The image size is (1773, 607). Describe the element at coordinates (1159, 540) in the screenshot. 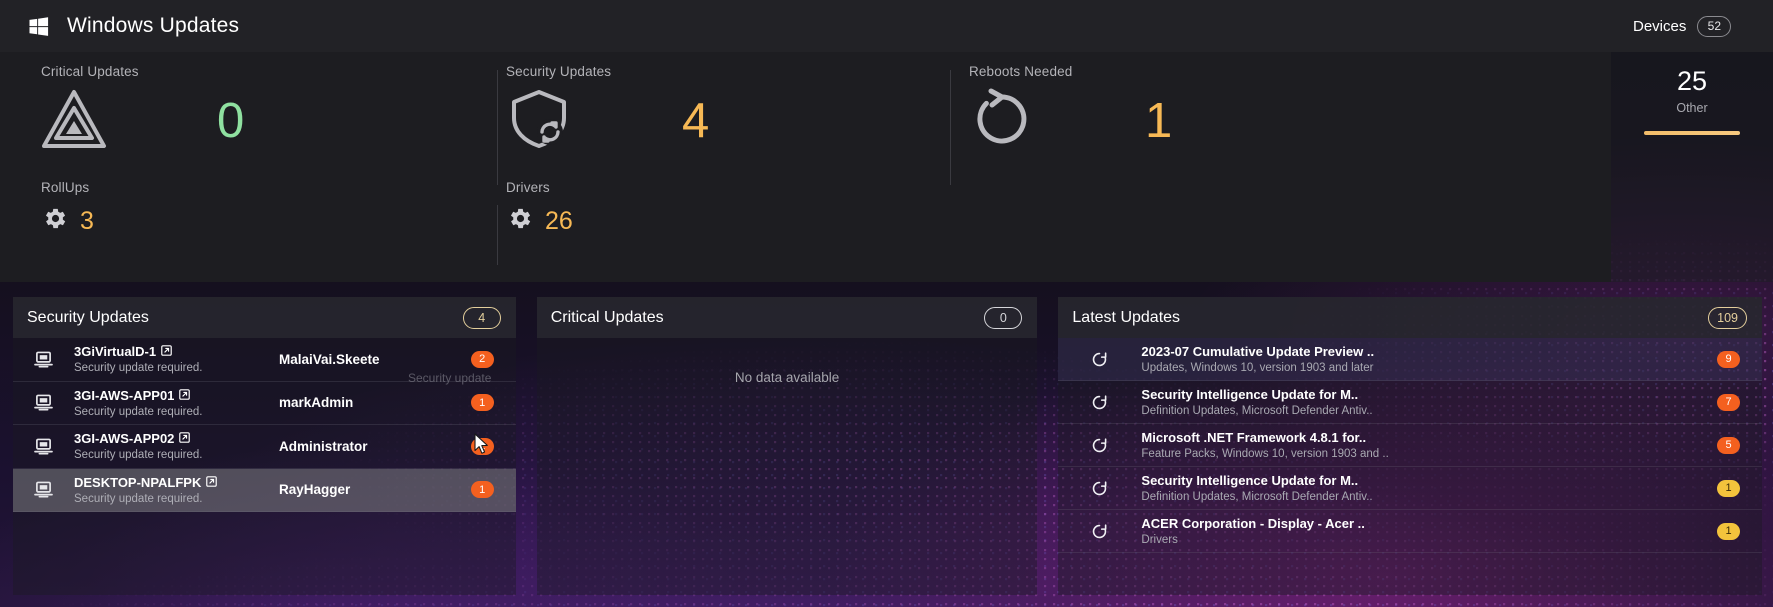

I see `update-category: Drivers` at that location.